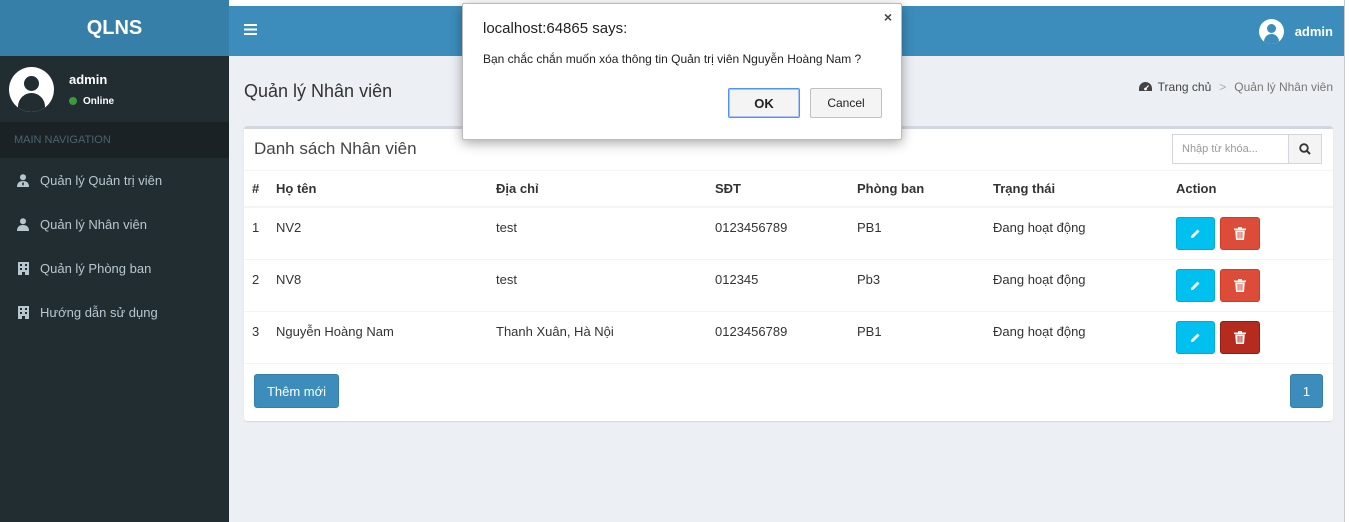 This screenshot has height=522, width=1351. I want to click on ok-button: OK, so click(764, 103).